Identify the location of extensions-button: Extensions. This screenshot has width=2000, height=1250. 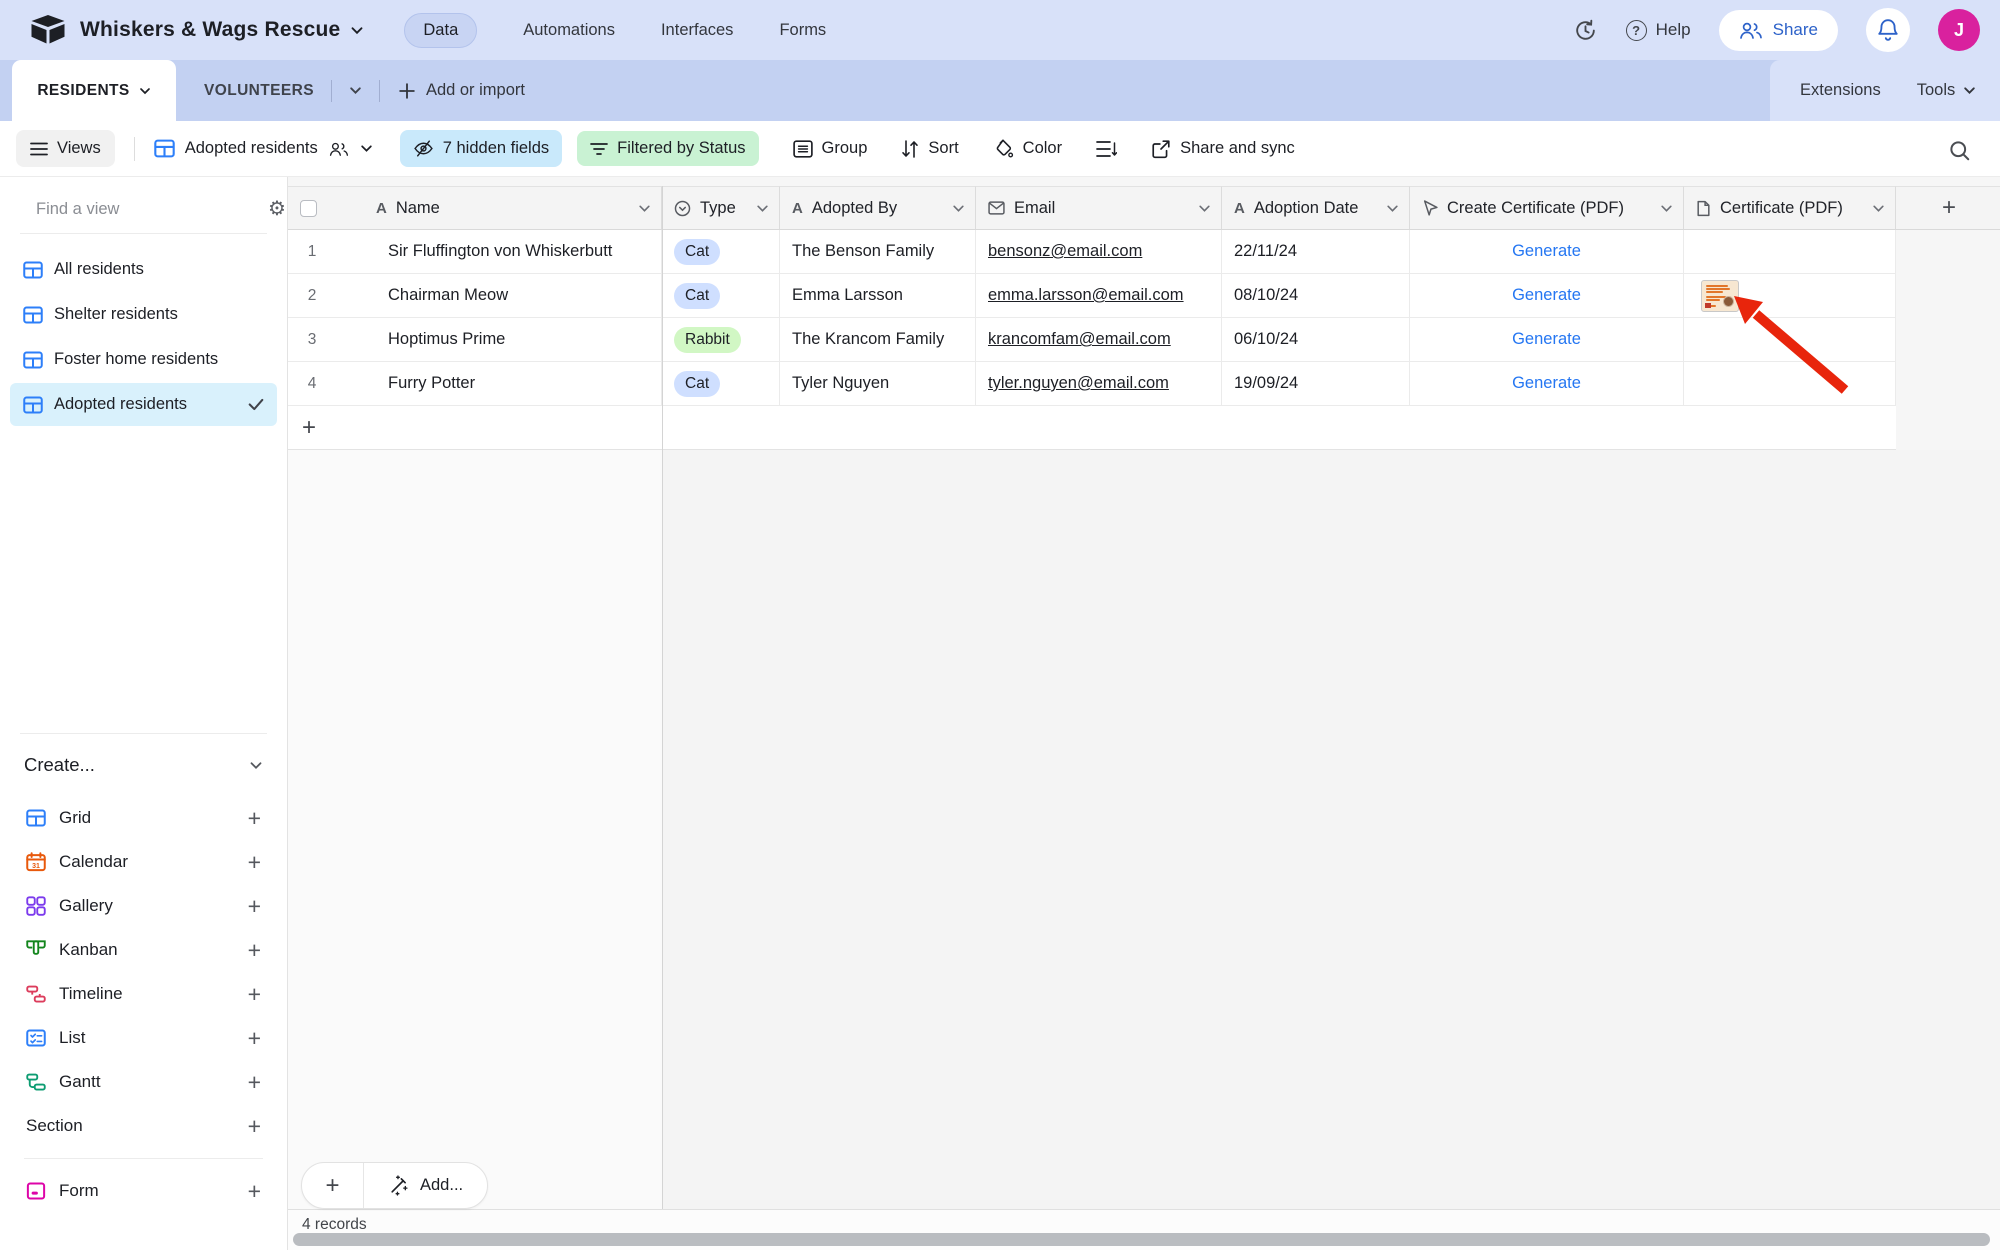
(1840, 90).